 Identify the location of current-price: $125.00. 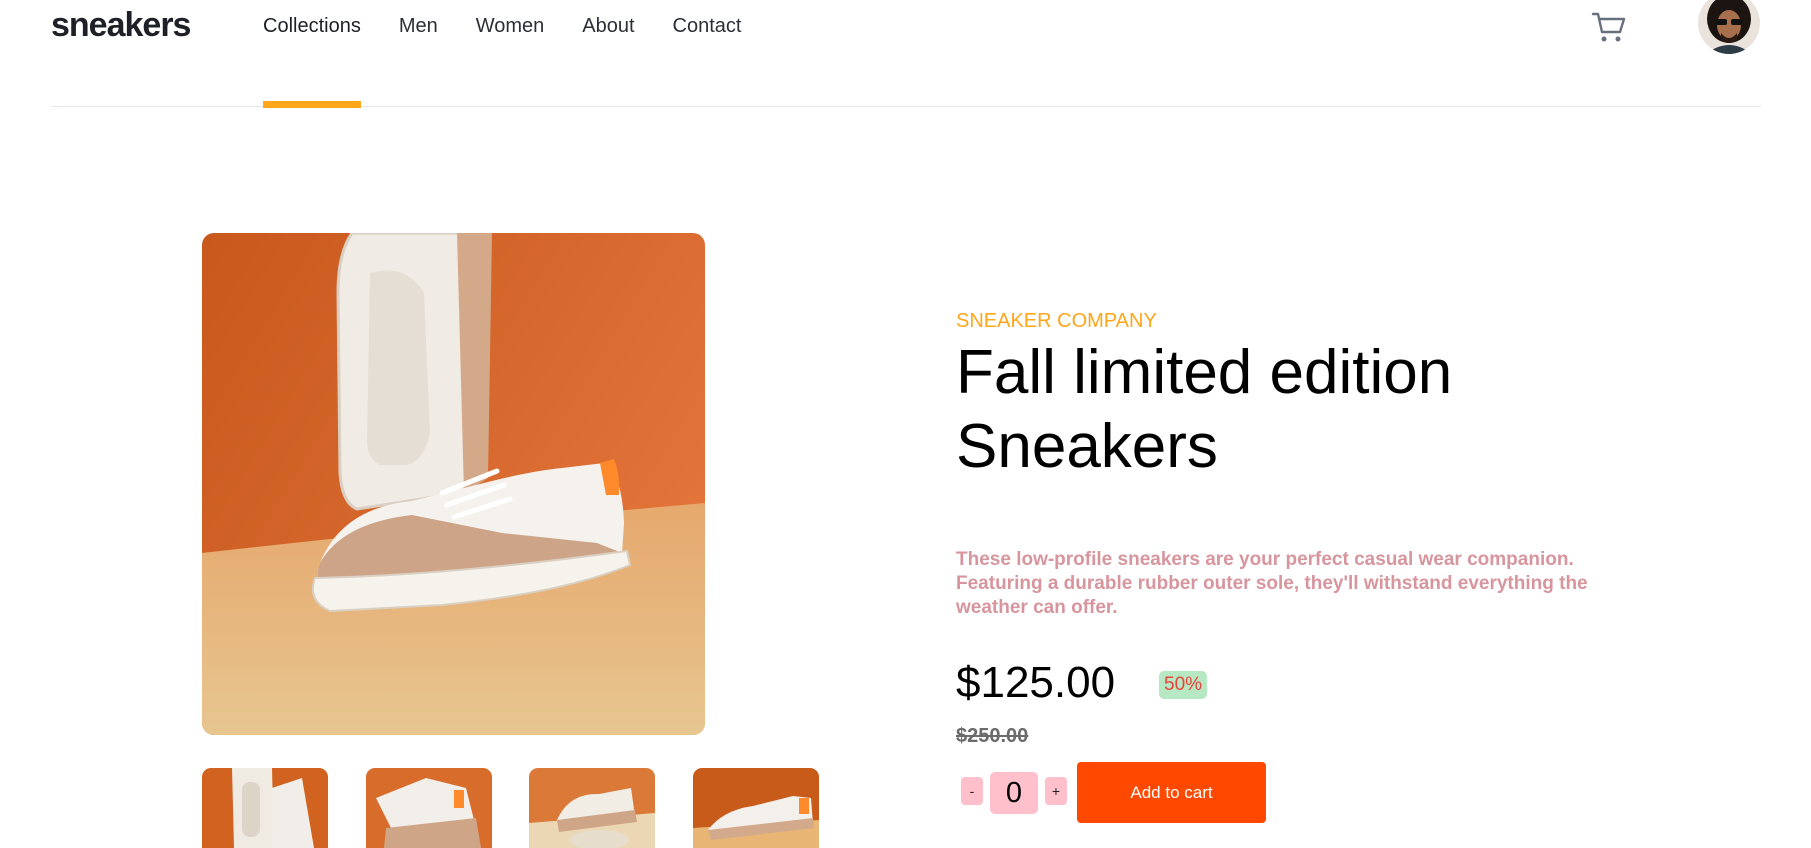
(1036, 682).